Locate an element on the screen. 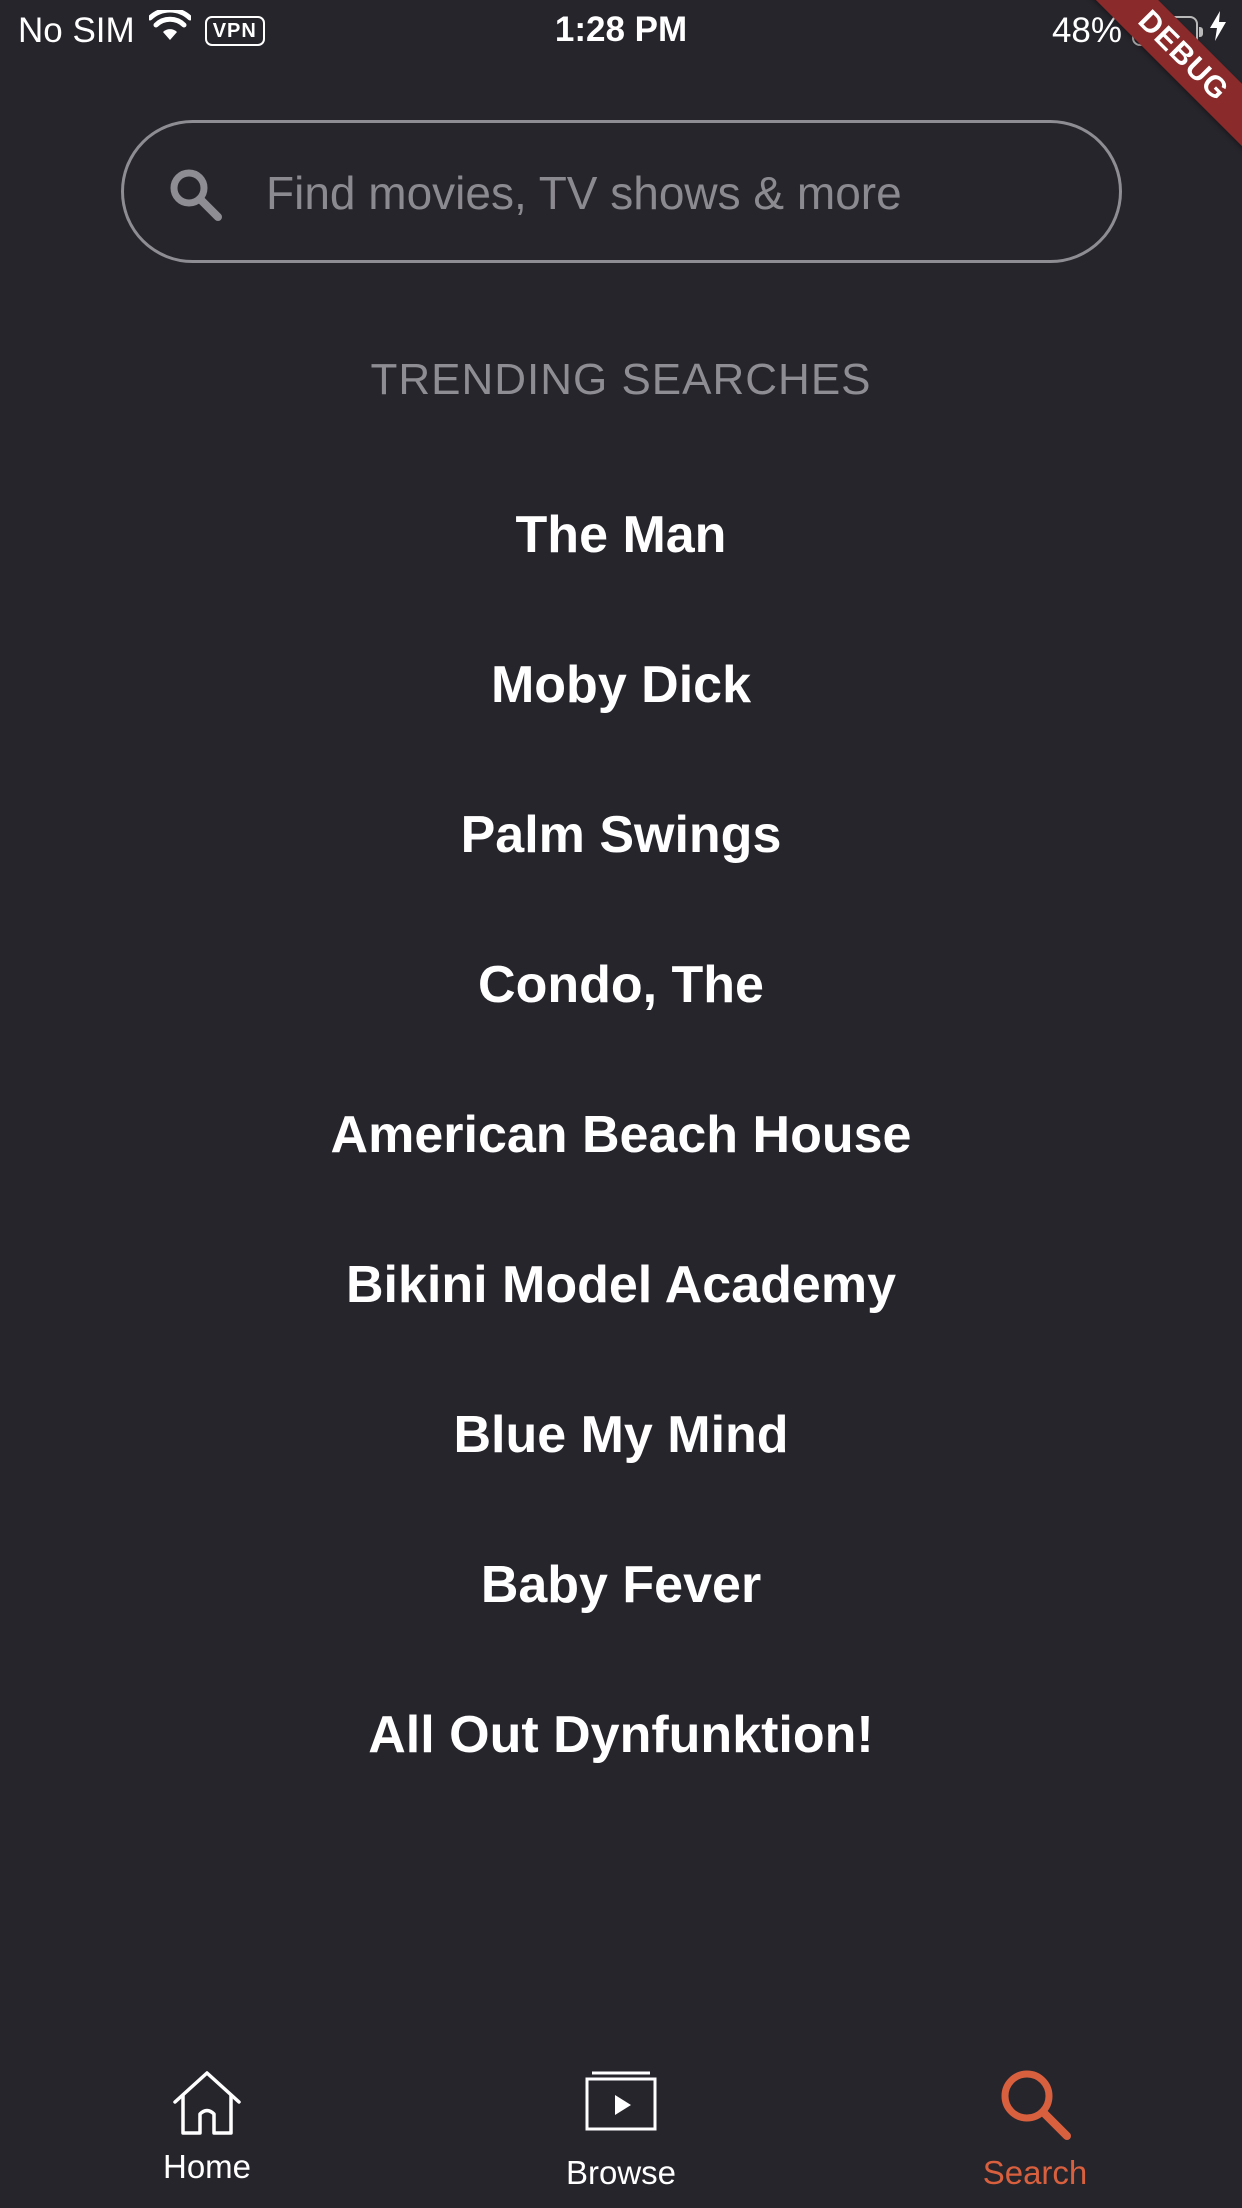 This screenshot has width=1242, height=2208. browse-icon is located at coordinates (621, 2103).